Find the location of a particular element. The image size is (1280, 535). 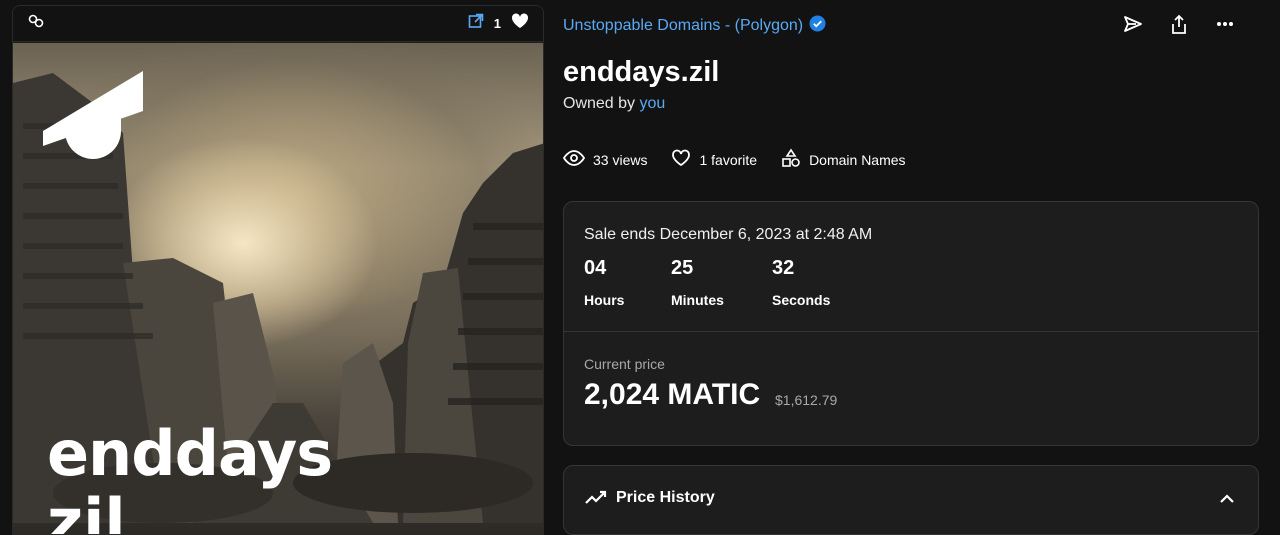

current-price: 2,024 MATIC is located at coordinates (672, 394).